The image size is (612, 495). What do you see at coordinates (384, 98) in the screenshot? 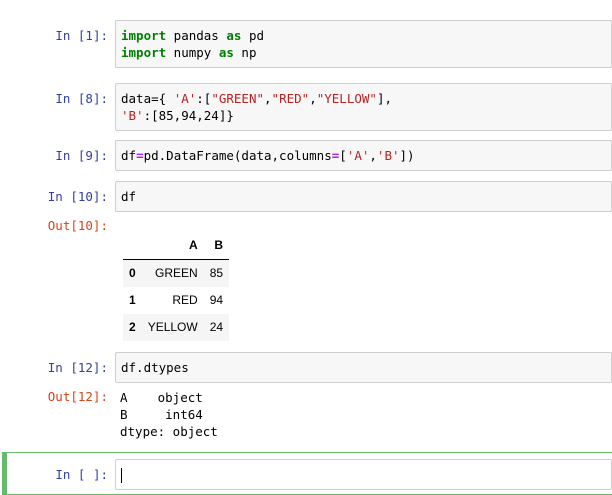
I see `code-text: ],` at bounding box center [384, 98].